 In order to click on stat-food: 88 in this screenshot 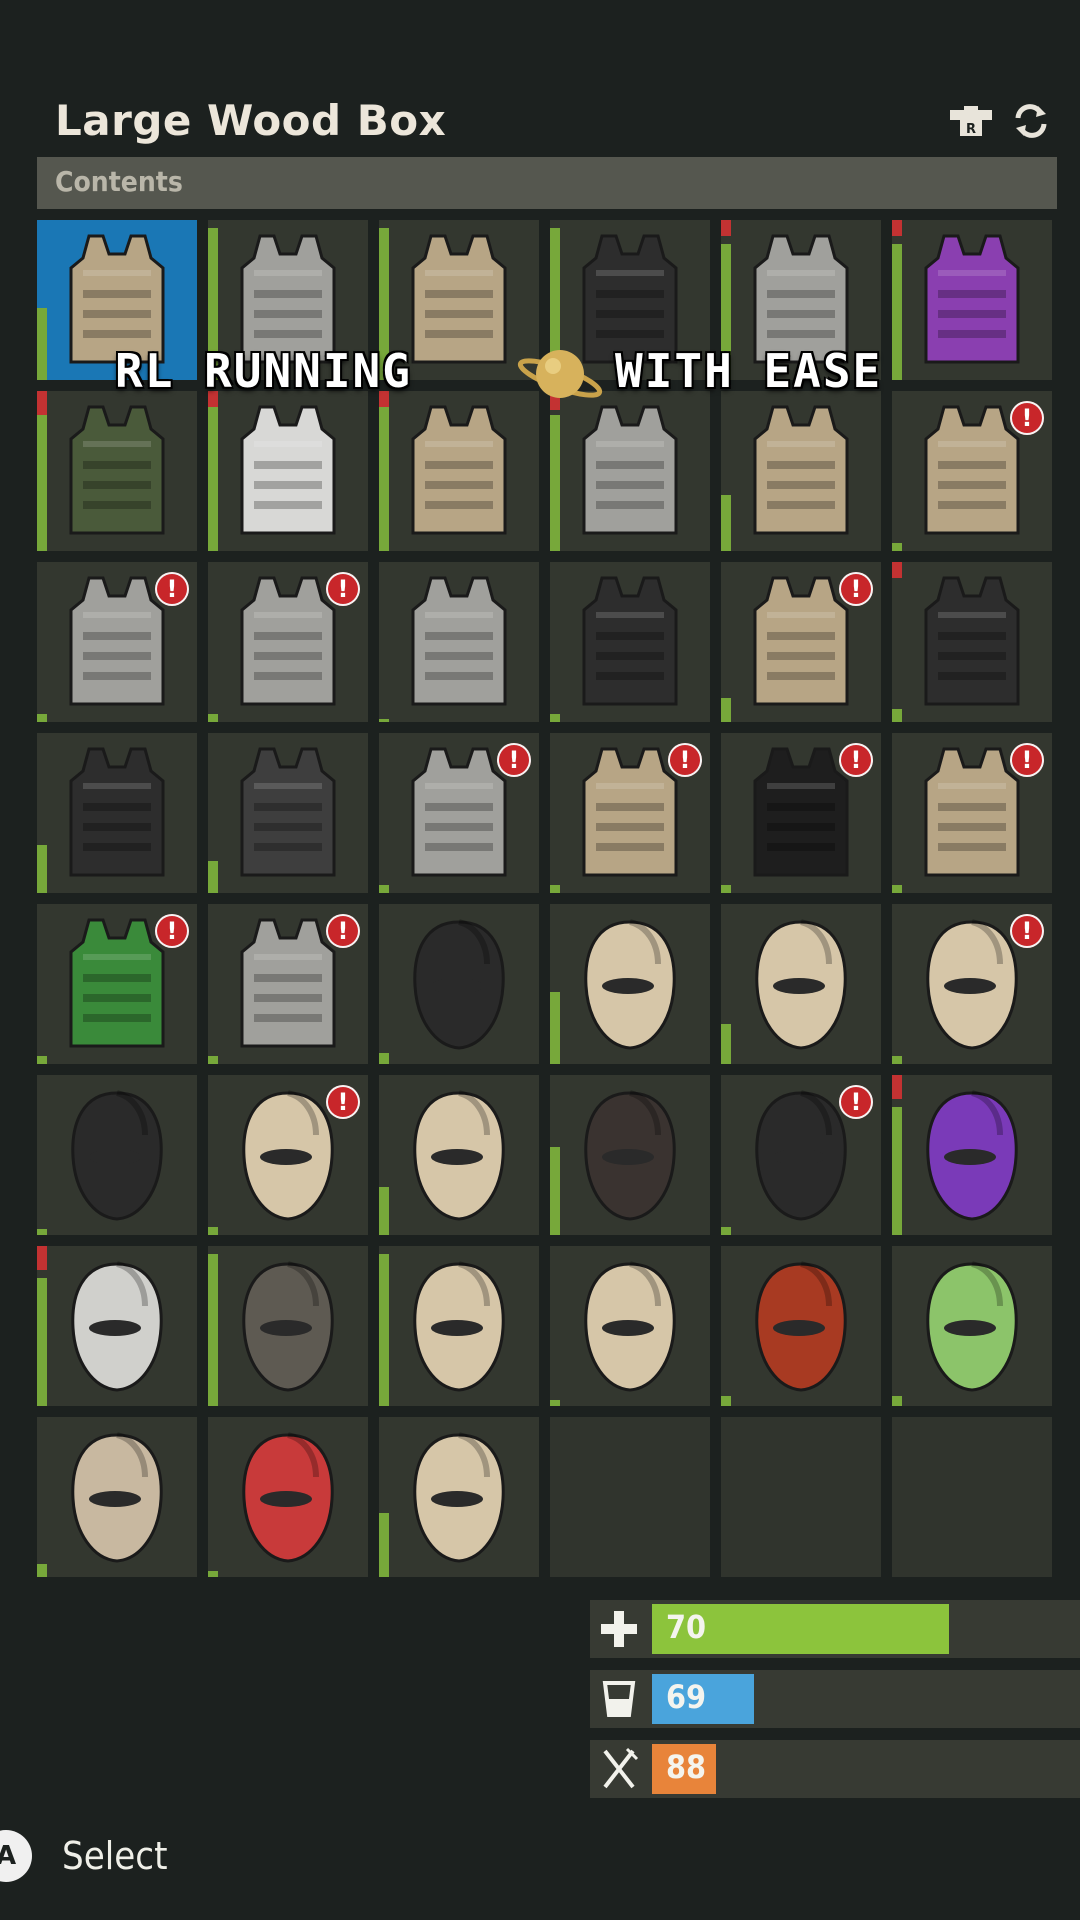, I will do `click(835, 1769)`.